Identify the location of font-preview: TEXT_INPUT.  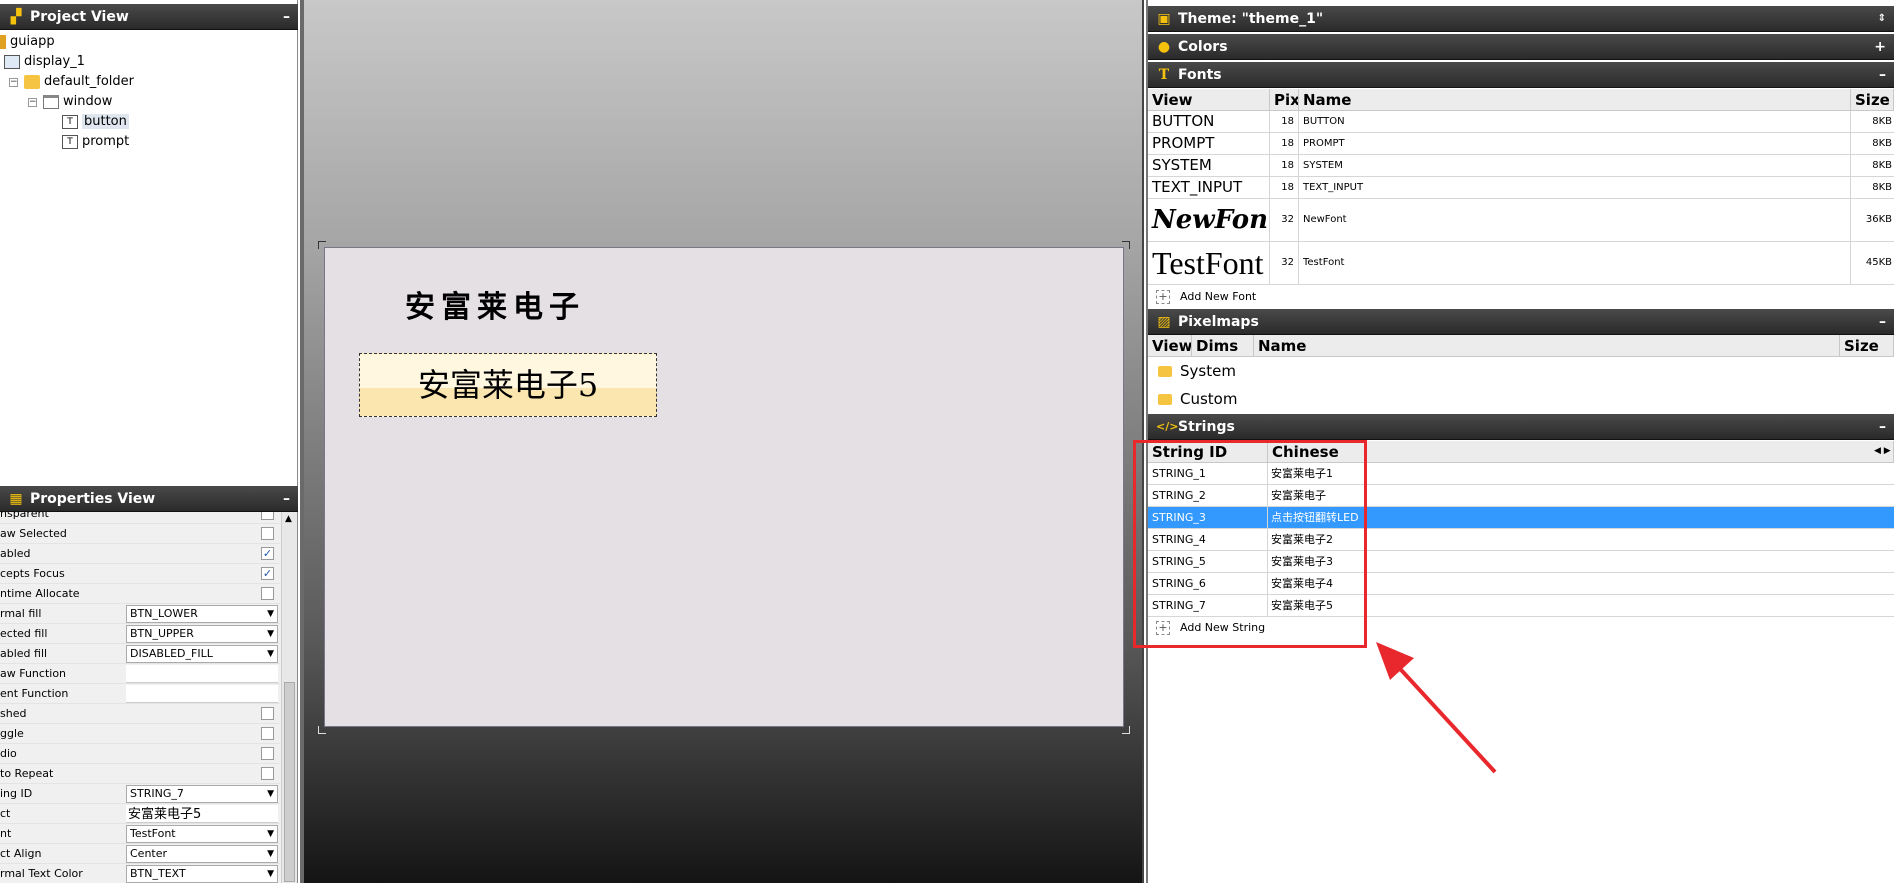
(1209, 187).